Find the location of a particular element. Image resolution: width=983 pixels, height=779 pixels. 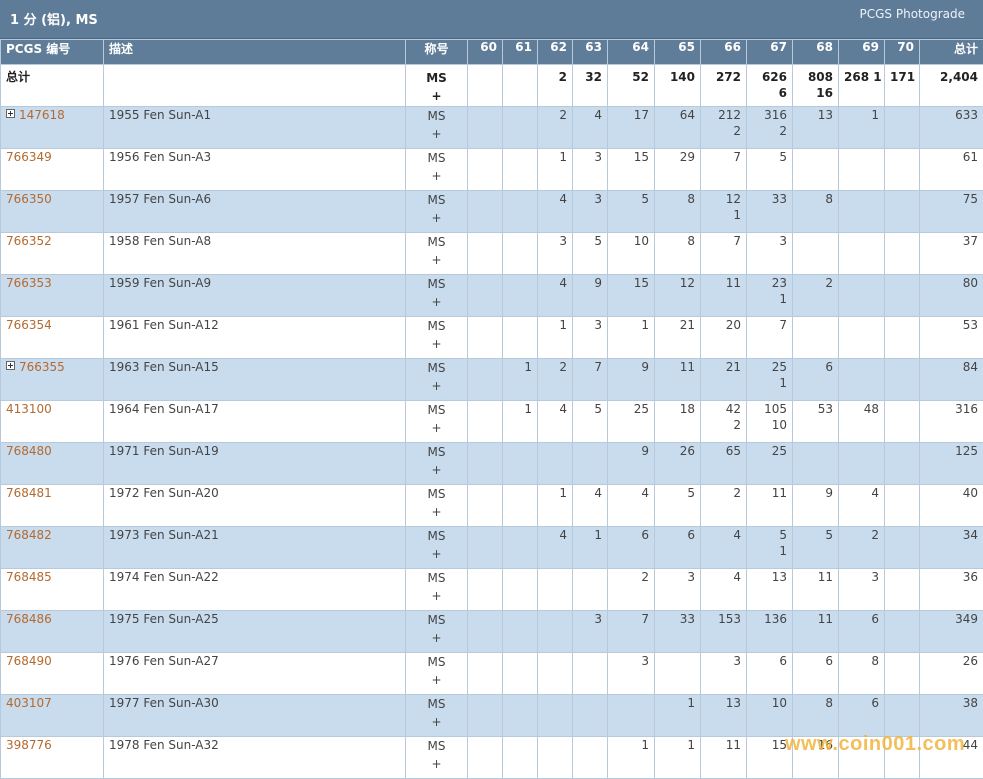

pcgs-number-link: 766355 is located at coordinates (42, 367).